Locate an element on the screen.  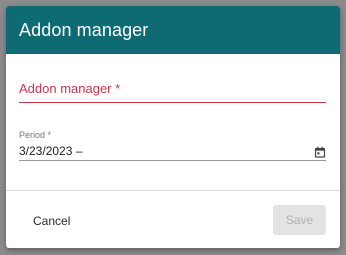
period-field-label: Period * is located at coordinates (35, 135).